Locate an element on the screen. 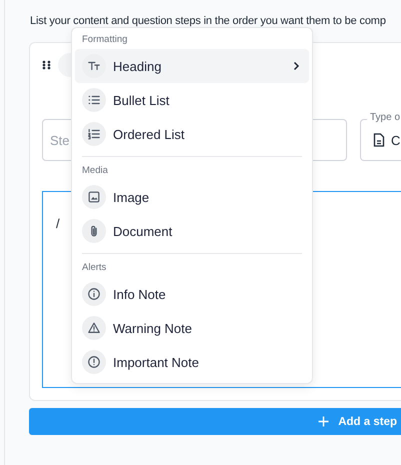 The height and width of the screenshot is (465, 401). type-label: Type o is located at coordinates (384, 117).